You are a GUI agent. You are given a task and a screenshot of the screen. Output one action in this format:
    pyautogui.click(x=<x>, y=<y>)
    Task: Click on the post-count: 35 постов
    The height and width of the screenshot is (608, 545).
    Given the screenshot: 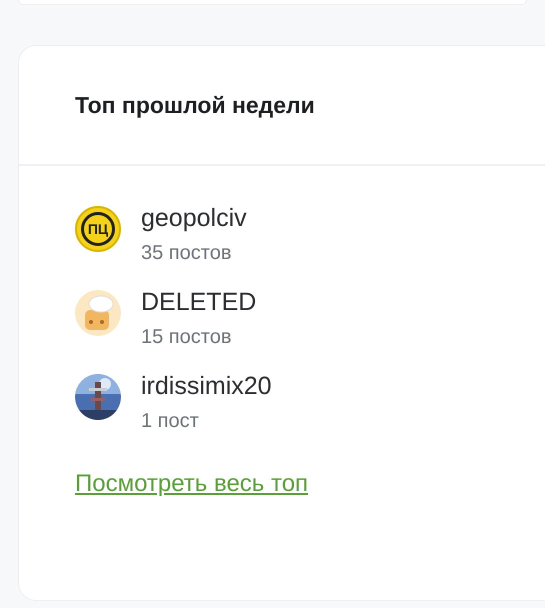 What is the action you would take?
    pyautogui.click(x=186, y=253)
    